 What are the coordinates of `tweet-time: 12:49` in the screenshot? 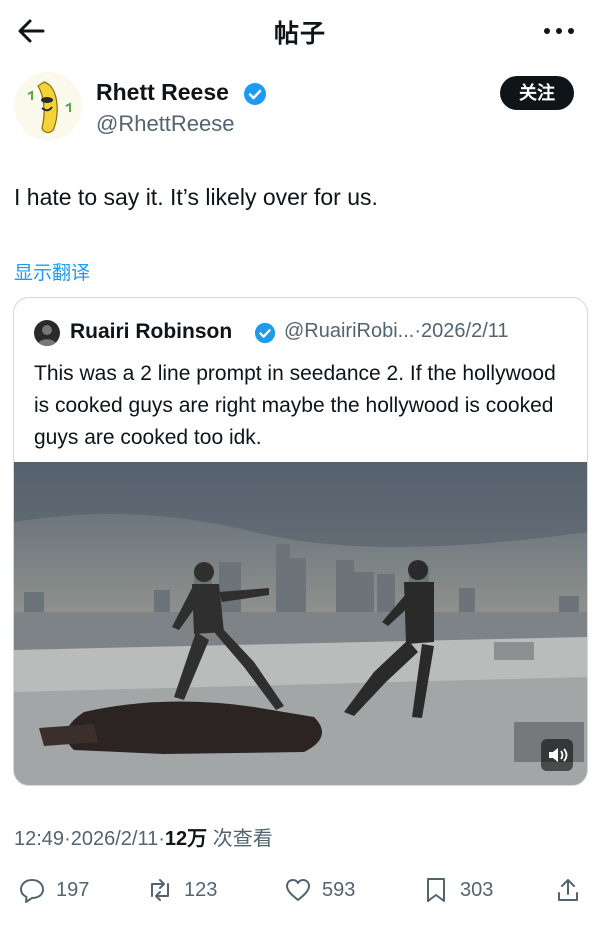 It's located at (39, 839).